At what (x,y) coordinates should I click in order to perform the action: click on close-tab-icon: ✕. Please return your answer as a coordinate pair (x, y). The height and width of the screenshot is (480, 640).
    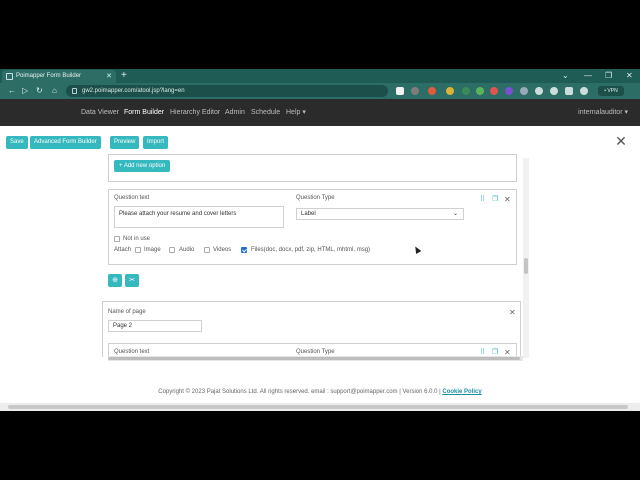
    Looking at the image, I should click on (109, 76).